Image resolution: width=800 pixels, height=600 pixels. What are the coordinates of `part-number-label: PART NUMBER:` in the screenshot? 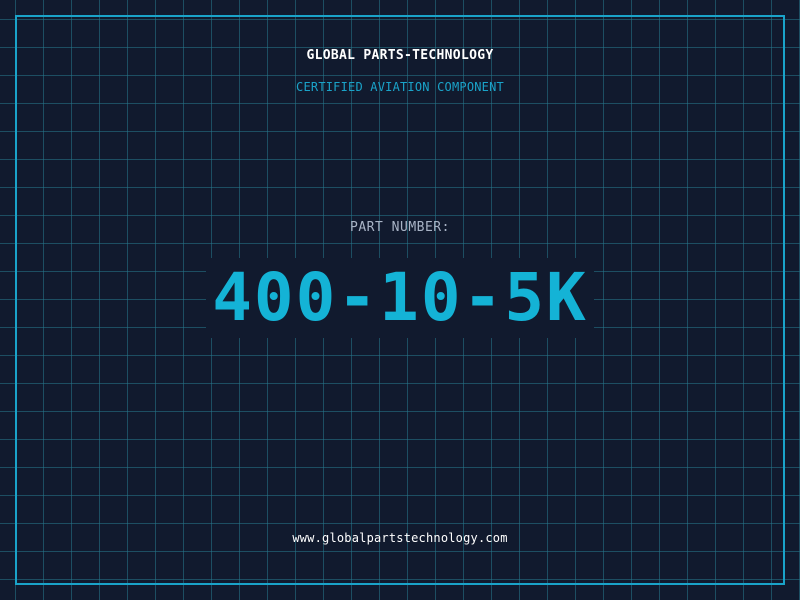 It's located at (400, 227).